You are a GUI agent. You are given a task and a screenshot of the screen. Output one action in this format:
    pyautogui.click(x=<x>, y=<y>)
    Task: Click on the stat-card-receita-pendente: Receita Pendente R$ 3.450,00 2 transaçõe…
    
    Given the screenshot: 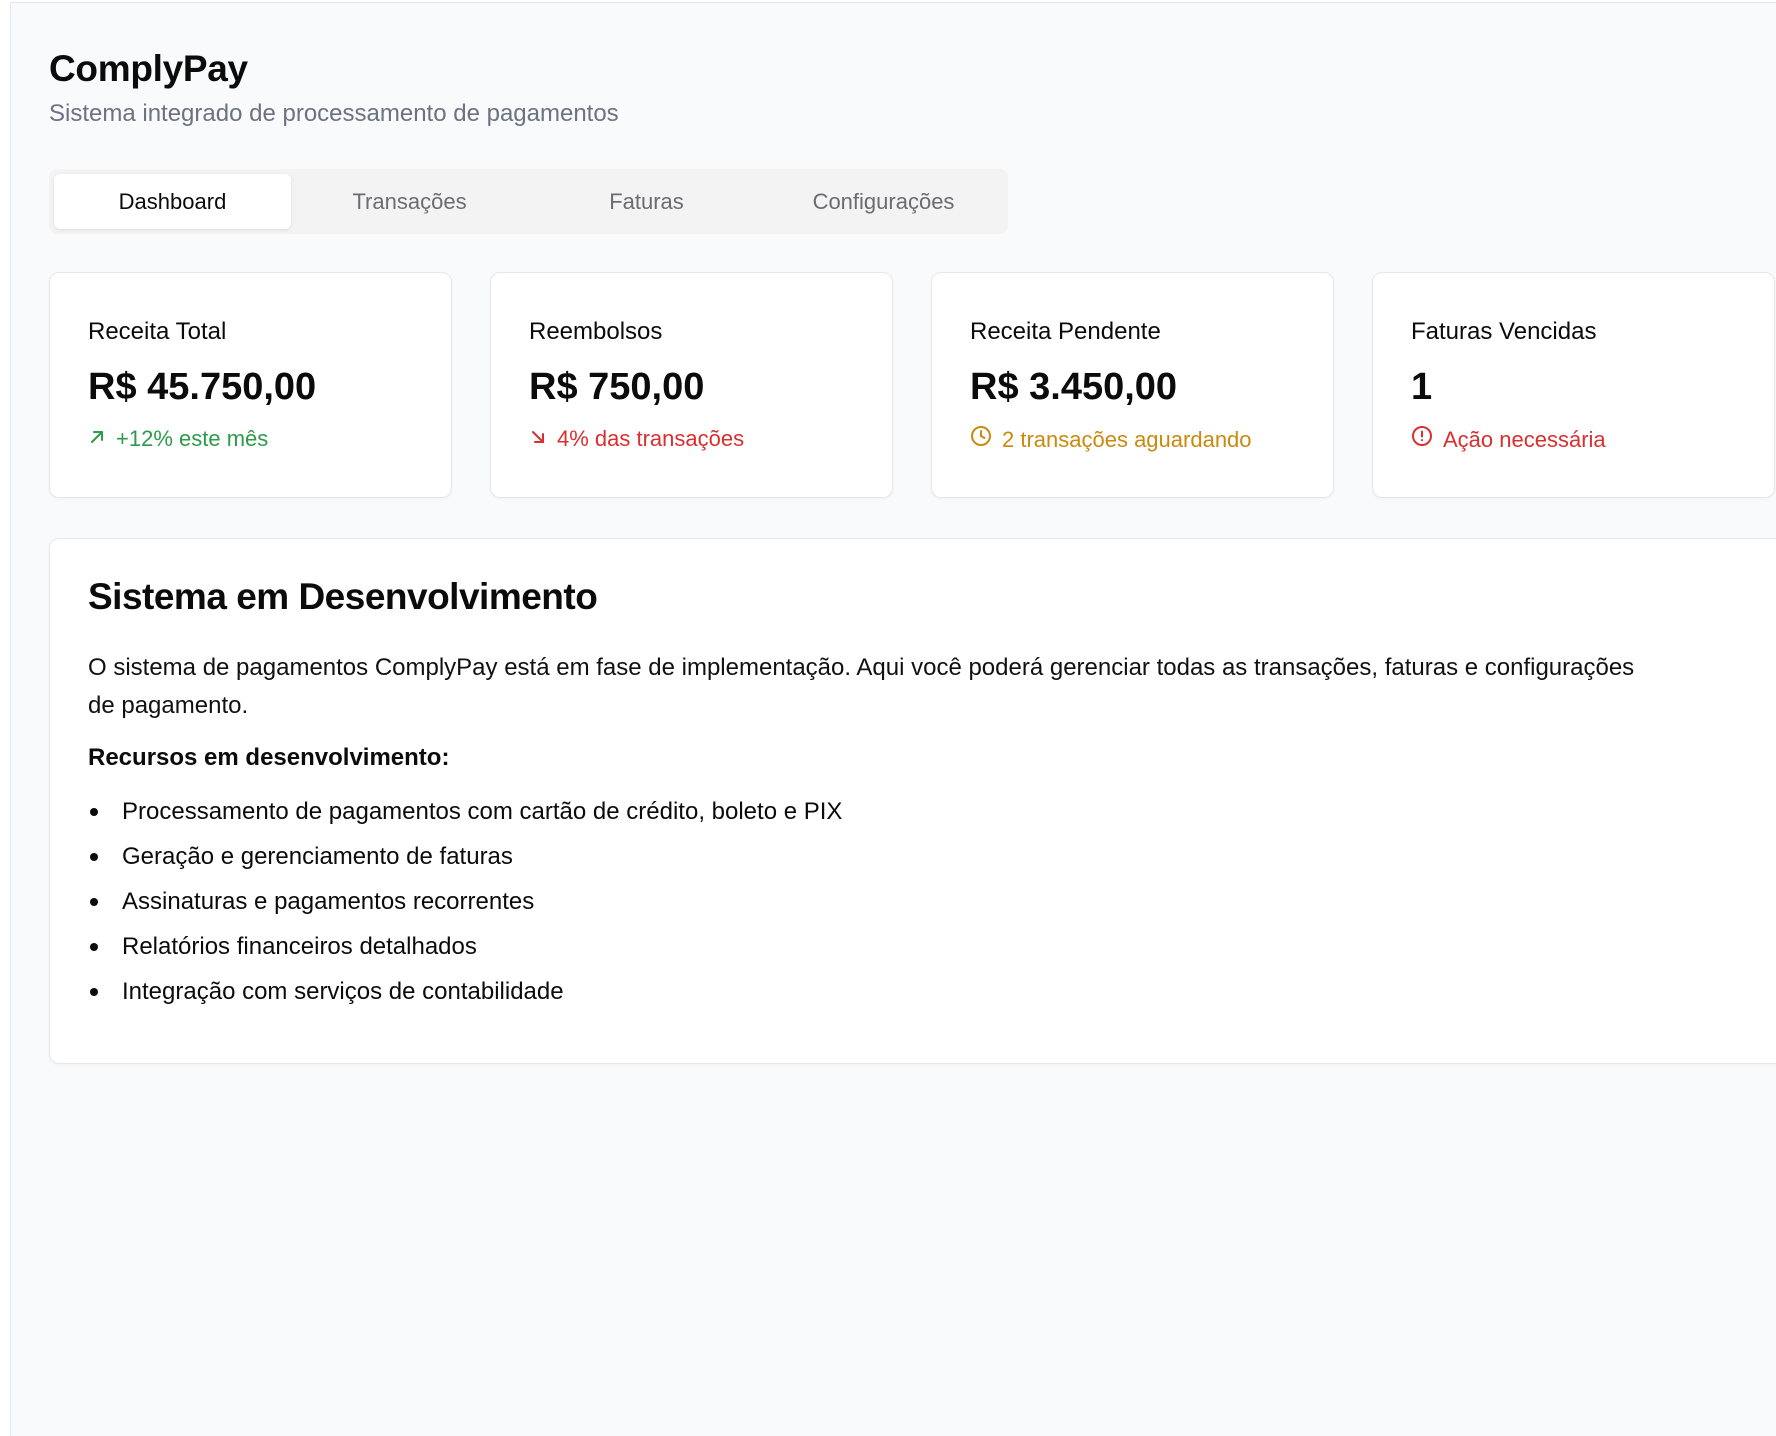 What is the action you would take?
    pyautogui.click(x=1132, y=385)
    